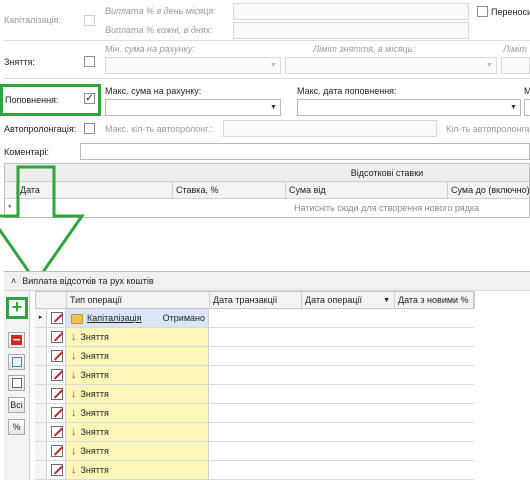 The image size is (530, 480). I want to click on edit-button, so click(16, 383).